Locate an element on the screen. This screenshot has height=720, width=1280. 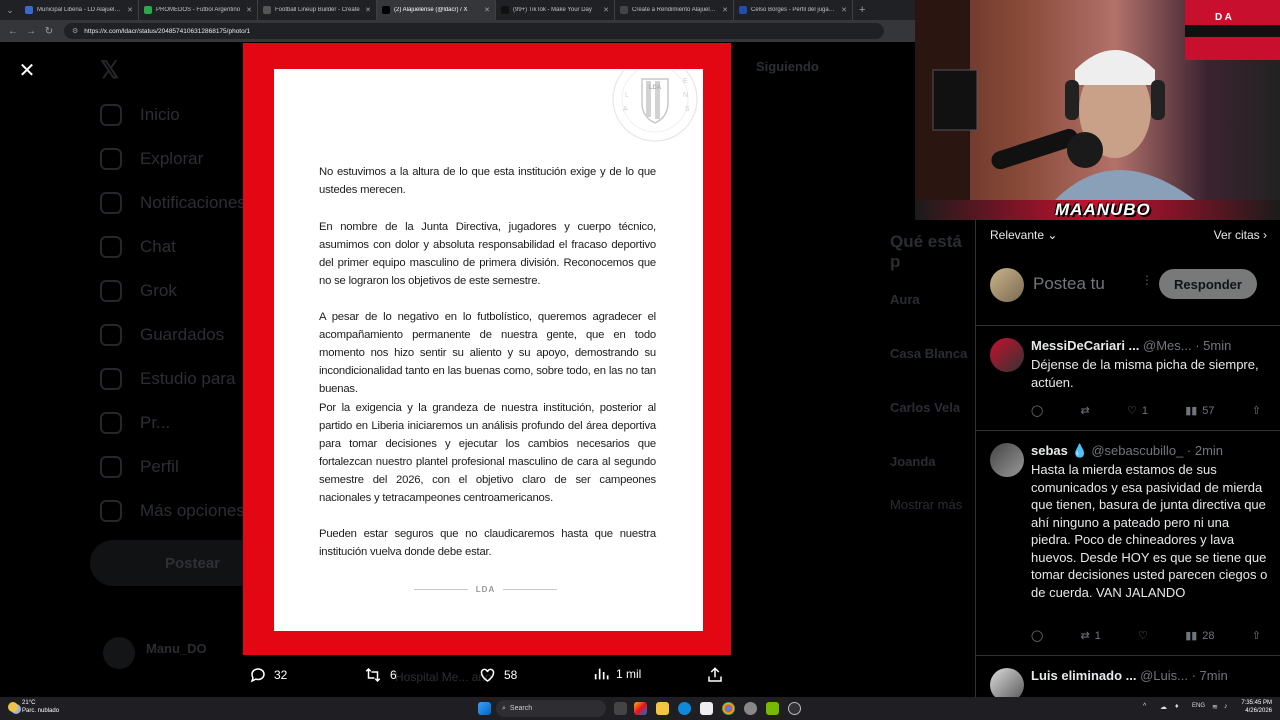
repost-icon: ⇄ 1 is located at coordinates (1091, 636).